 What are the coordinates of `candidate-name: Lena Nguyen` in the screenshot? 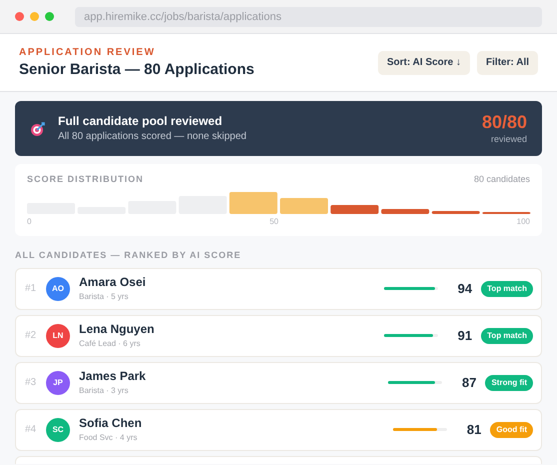 It's located at (117, 329).